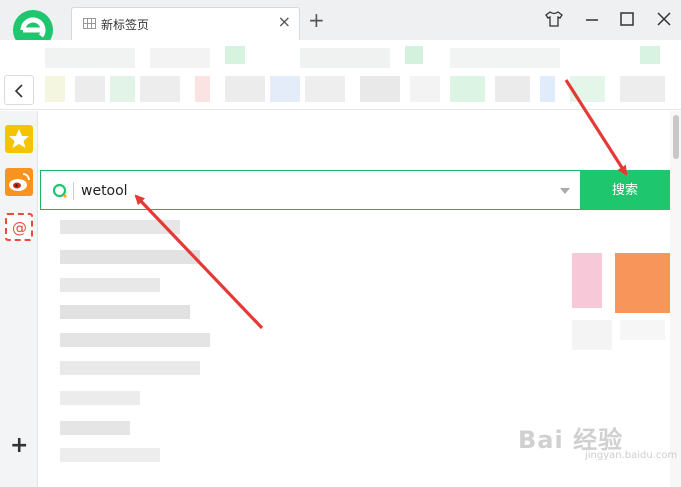 This screenshot has width=681, height=487. What do you see at coordinates (625, 190) in the screenshot?
I see `search-button: 搜索` at bounding box center [625, 190].